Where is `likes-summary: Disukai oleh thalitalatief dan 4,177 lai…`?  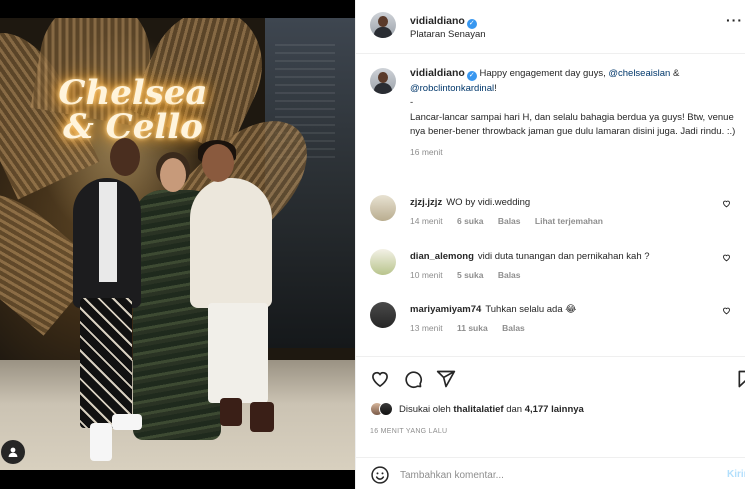 likes-summary: Disukai oleh thalitalatief dan 4,177 lai… is located at coordinates (477, 409).